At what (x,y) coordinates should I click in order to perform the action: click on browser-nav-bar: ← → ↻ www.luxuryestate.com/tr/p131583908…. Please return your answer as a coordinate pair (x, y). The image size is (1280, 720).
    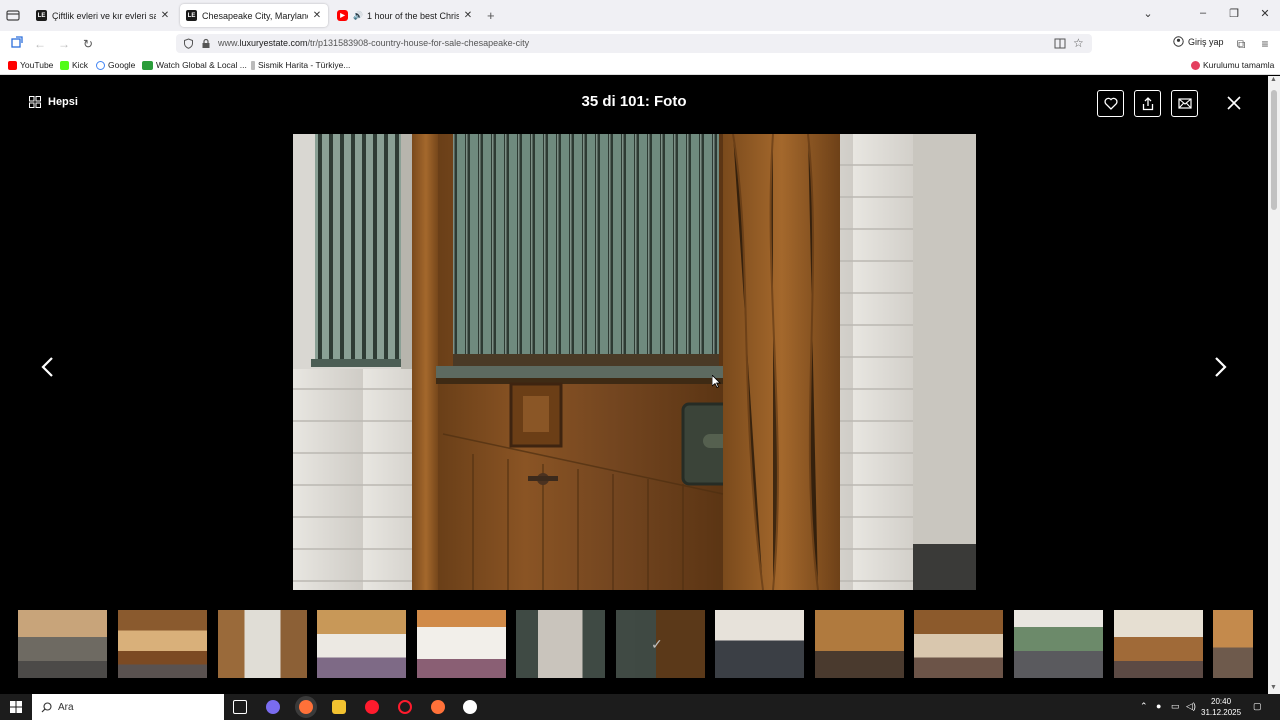
    Looking at the image, I should click on (640, 43).